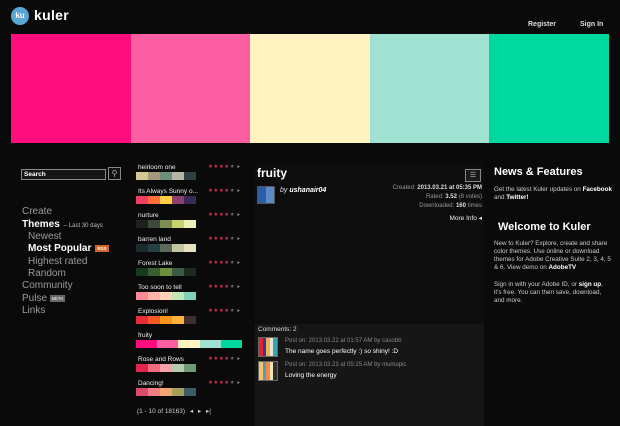 This screenshot has width=620, height=426. Describe the element at coordinates (199, 411) in the screenshot. I see `next-page-icon: ▸` at that location.